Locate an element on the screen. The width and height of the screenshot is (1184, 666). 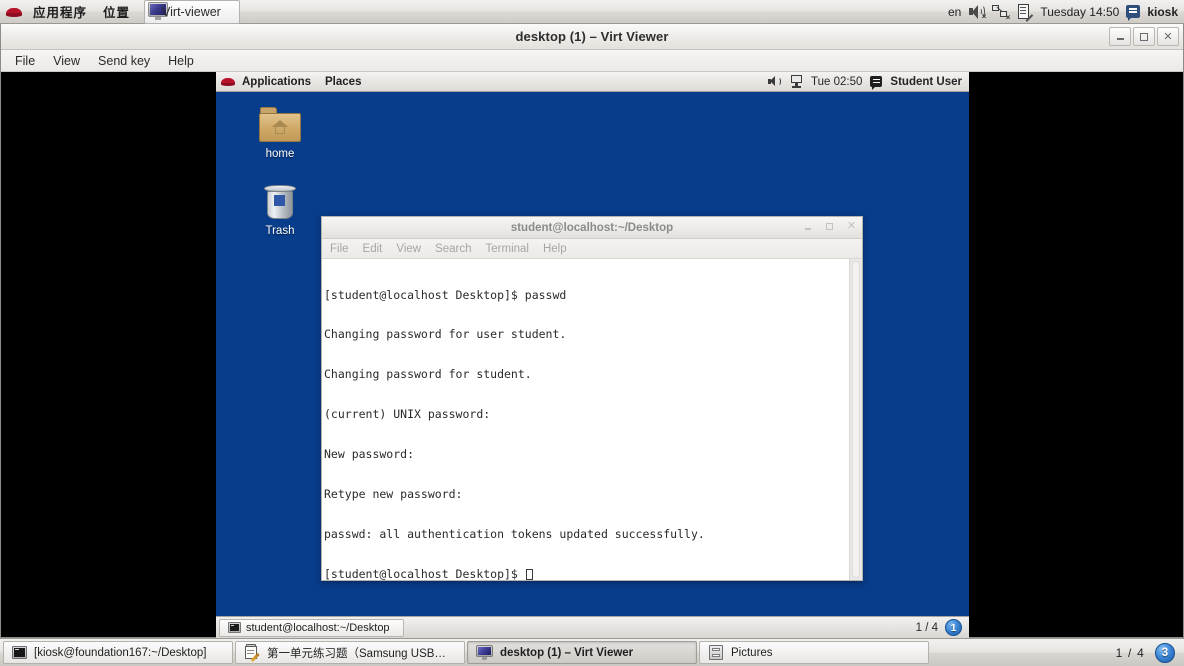
taskbar-item-terminal: [kiosk@foundation167:~/Desktop] is located at coordinates (118, 652).